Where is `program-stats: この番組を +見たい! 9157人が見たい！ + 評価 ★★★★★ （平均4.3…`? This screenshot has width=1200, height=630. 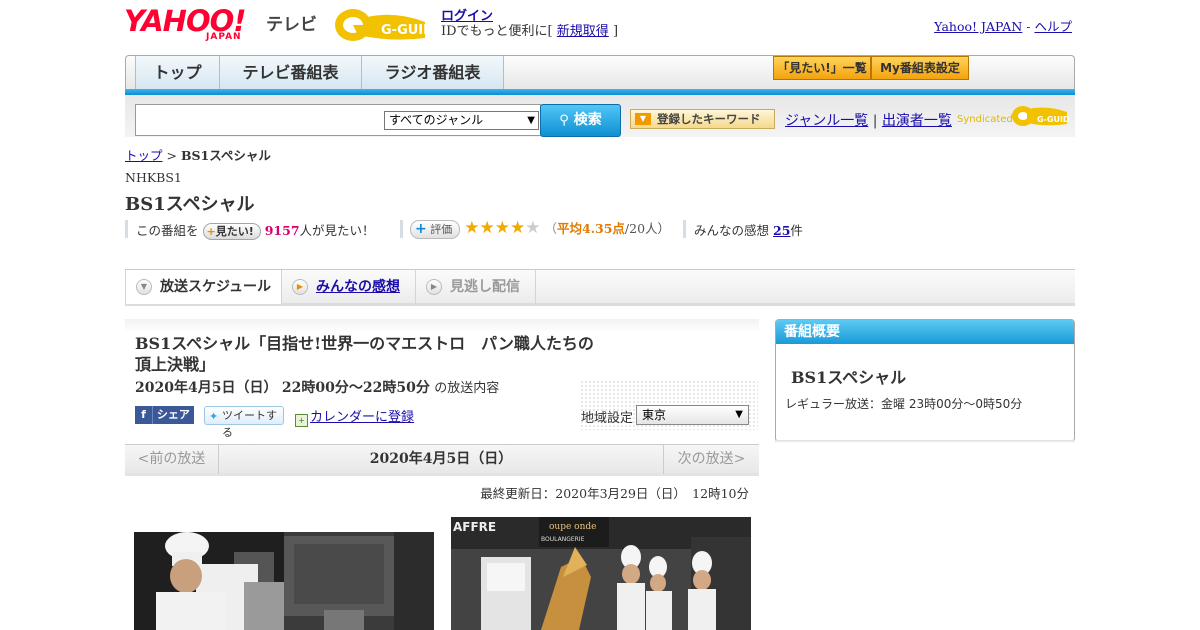
program-stats: この番組を +見たい! 9157人が見たい！ + 評価 ★★★★★ （平均4.3… is located at coordinates (475, 229).